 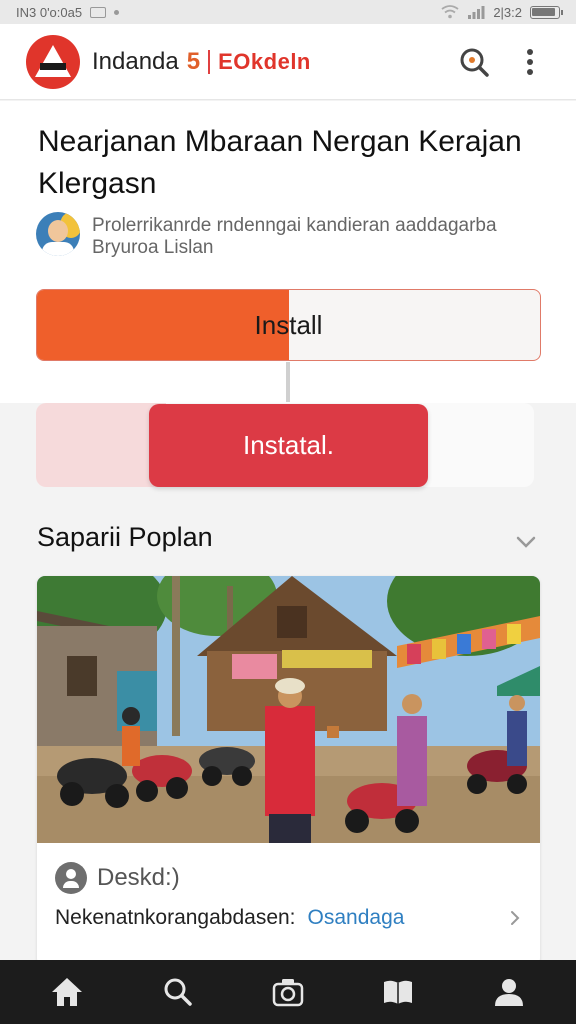 I want to click on camera-icon, so click(x=288, y=993).